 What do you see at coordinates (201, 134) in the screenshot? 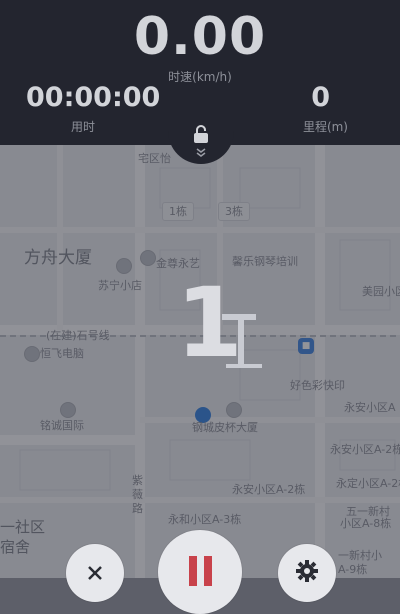
I see `lock-icon` at bounding box center [201, 134].